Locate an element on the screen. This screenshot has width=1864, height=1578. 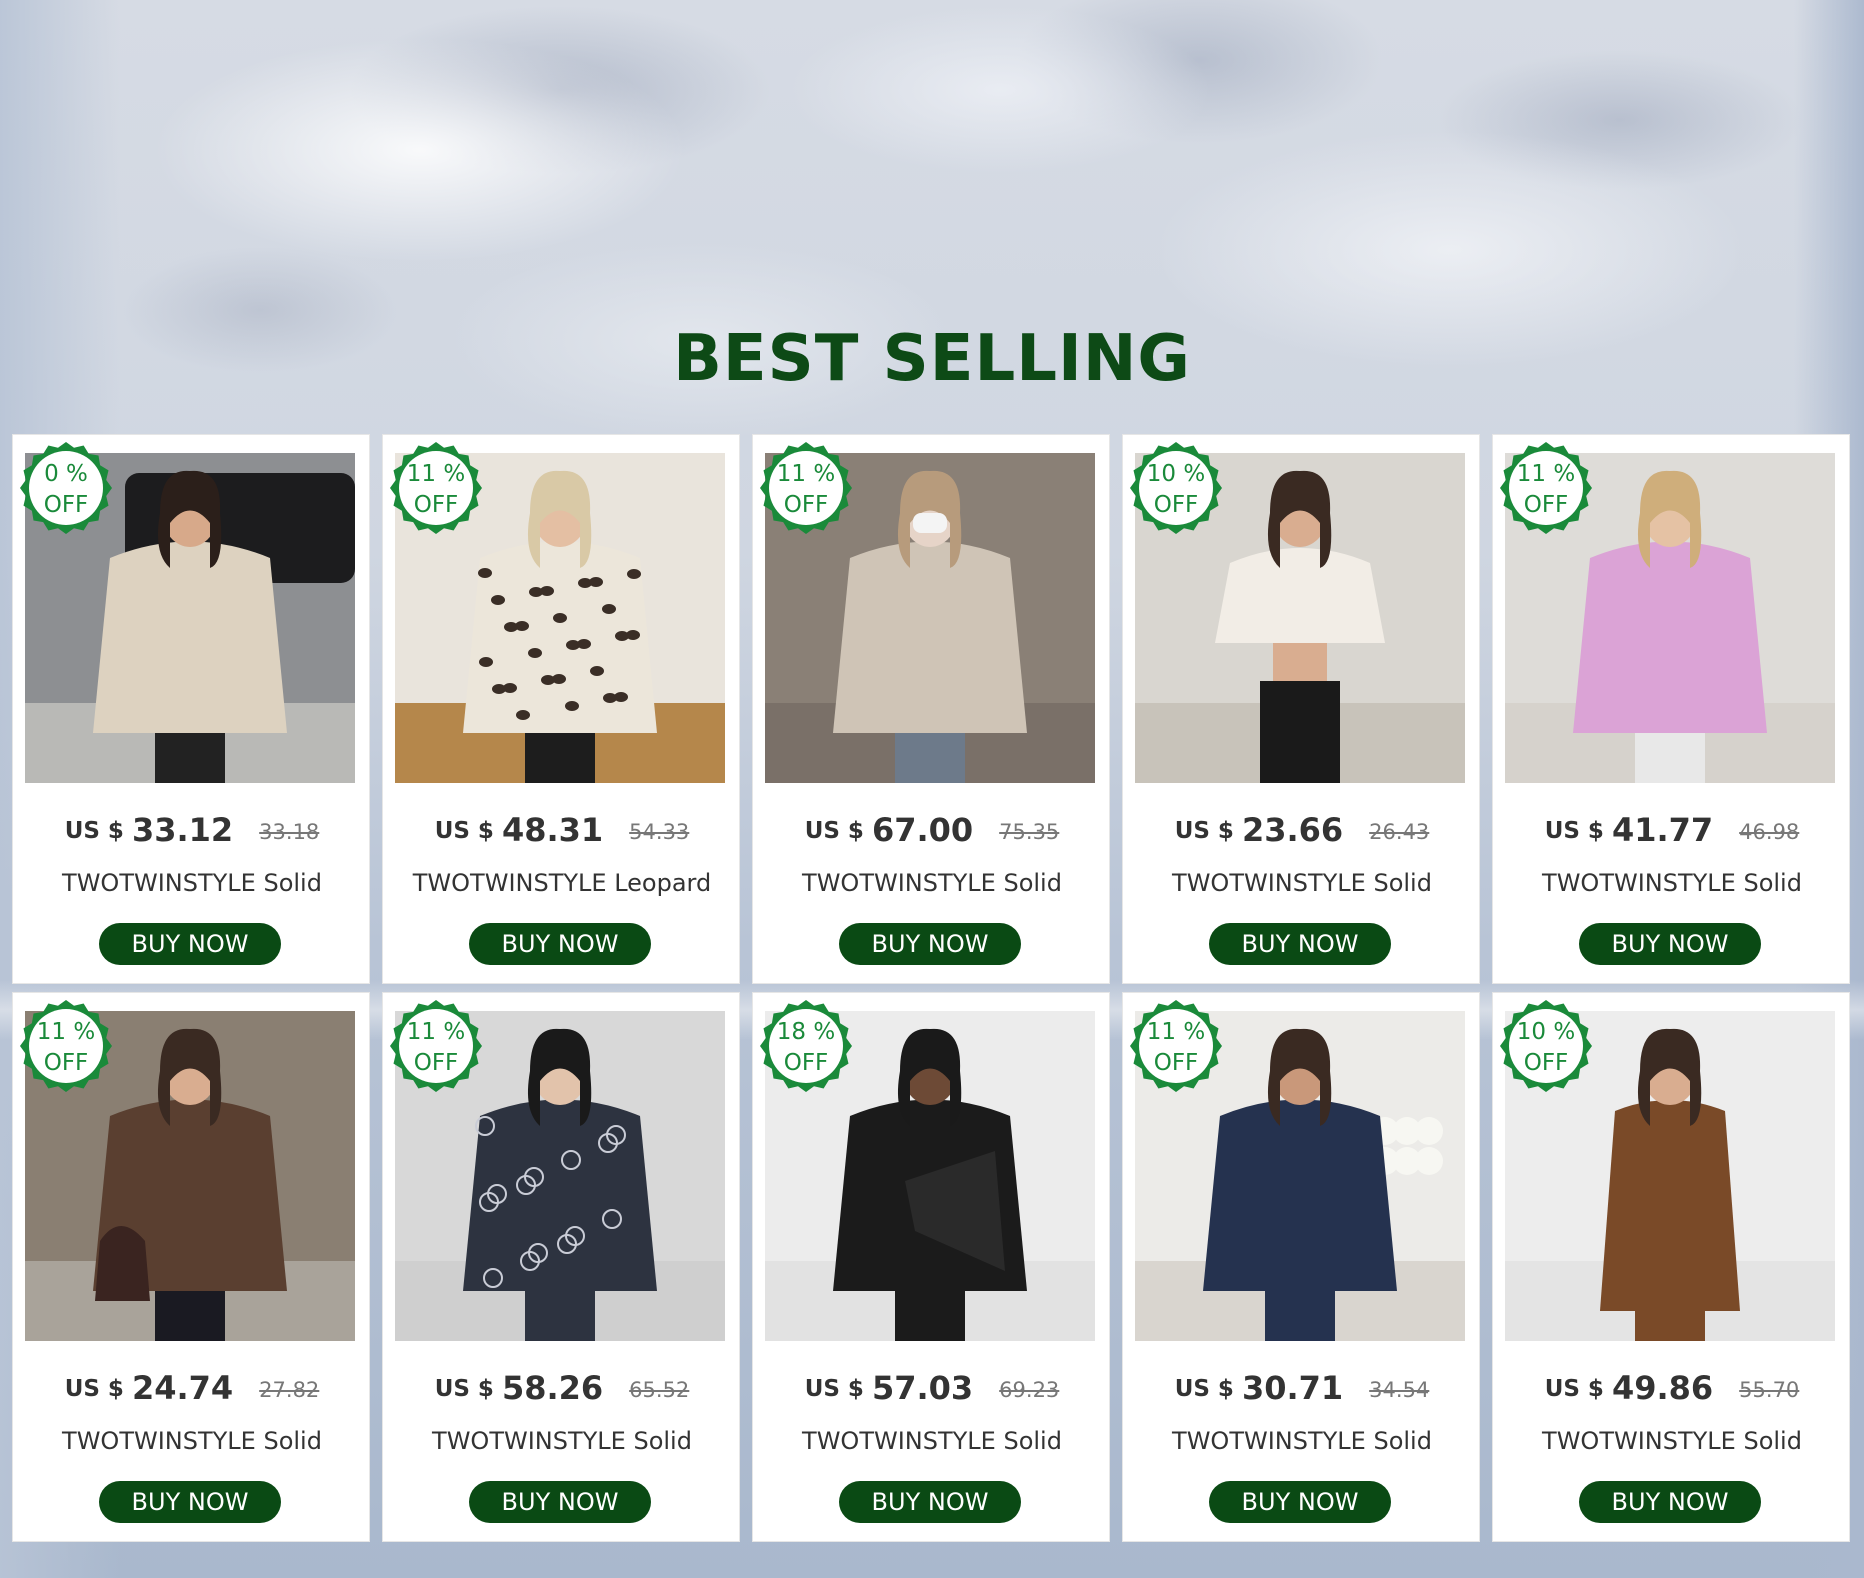
price-row: US $ 23.66 26.43 is located at coordinates (1302, 830).